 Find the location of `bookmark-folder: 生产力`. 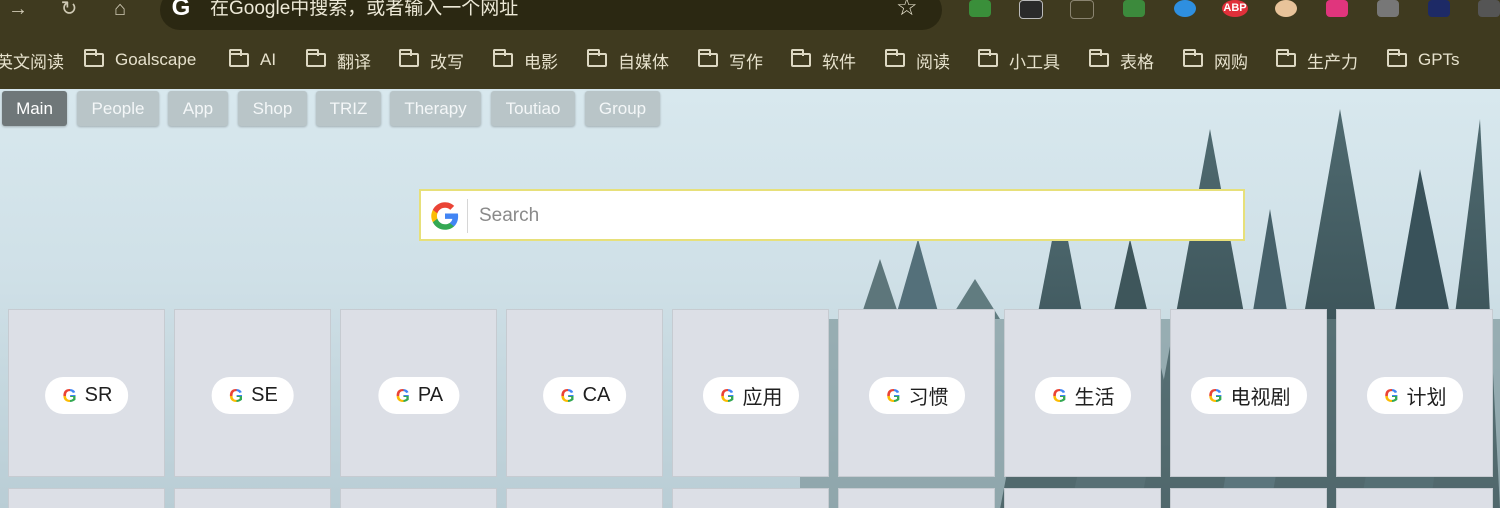

bookmark-folder: 生产力 is located at coordinates (1317, 60).